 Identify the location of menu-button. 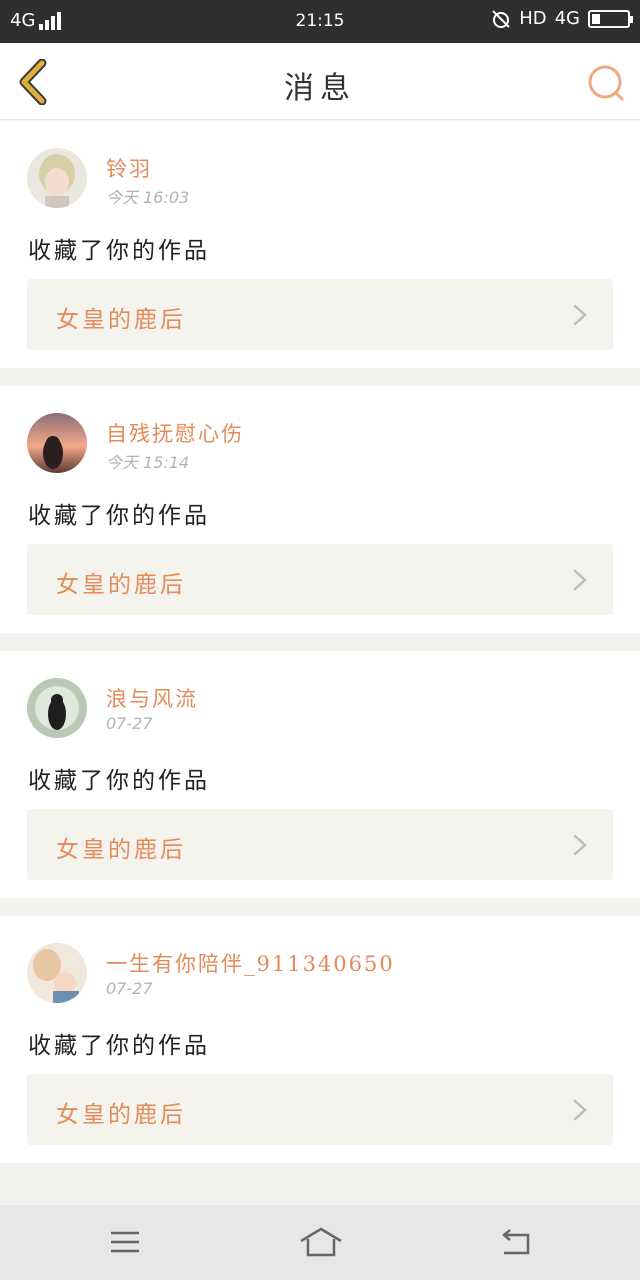
(125, 1242).